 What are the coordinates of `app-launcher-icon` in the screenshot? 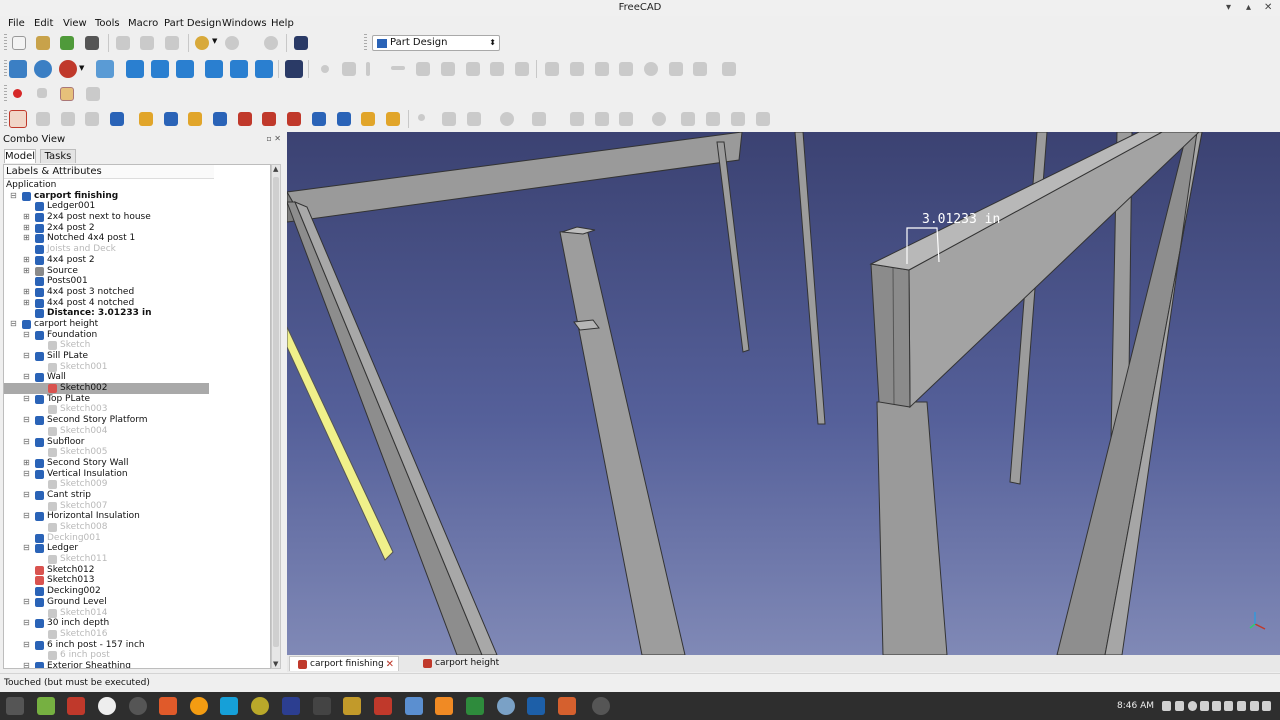 It's located at (76, 706).